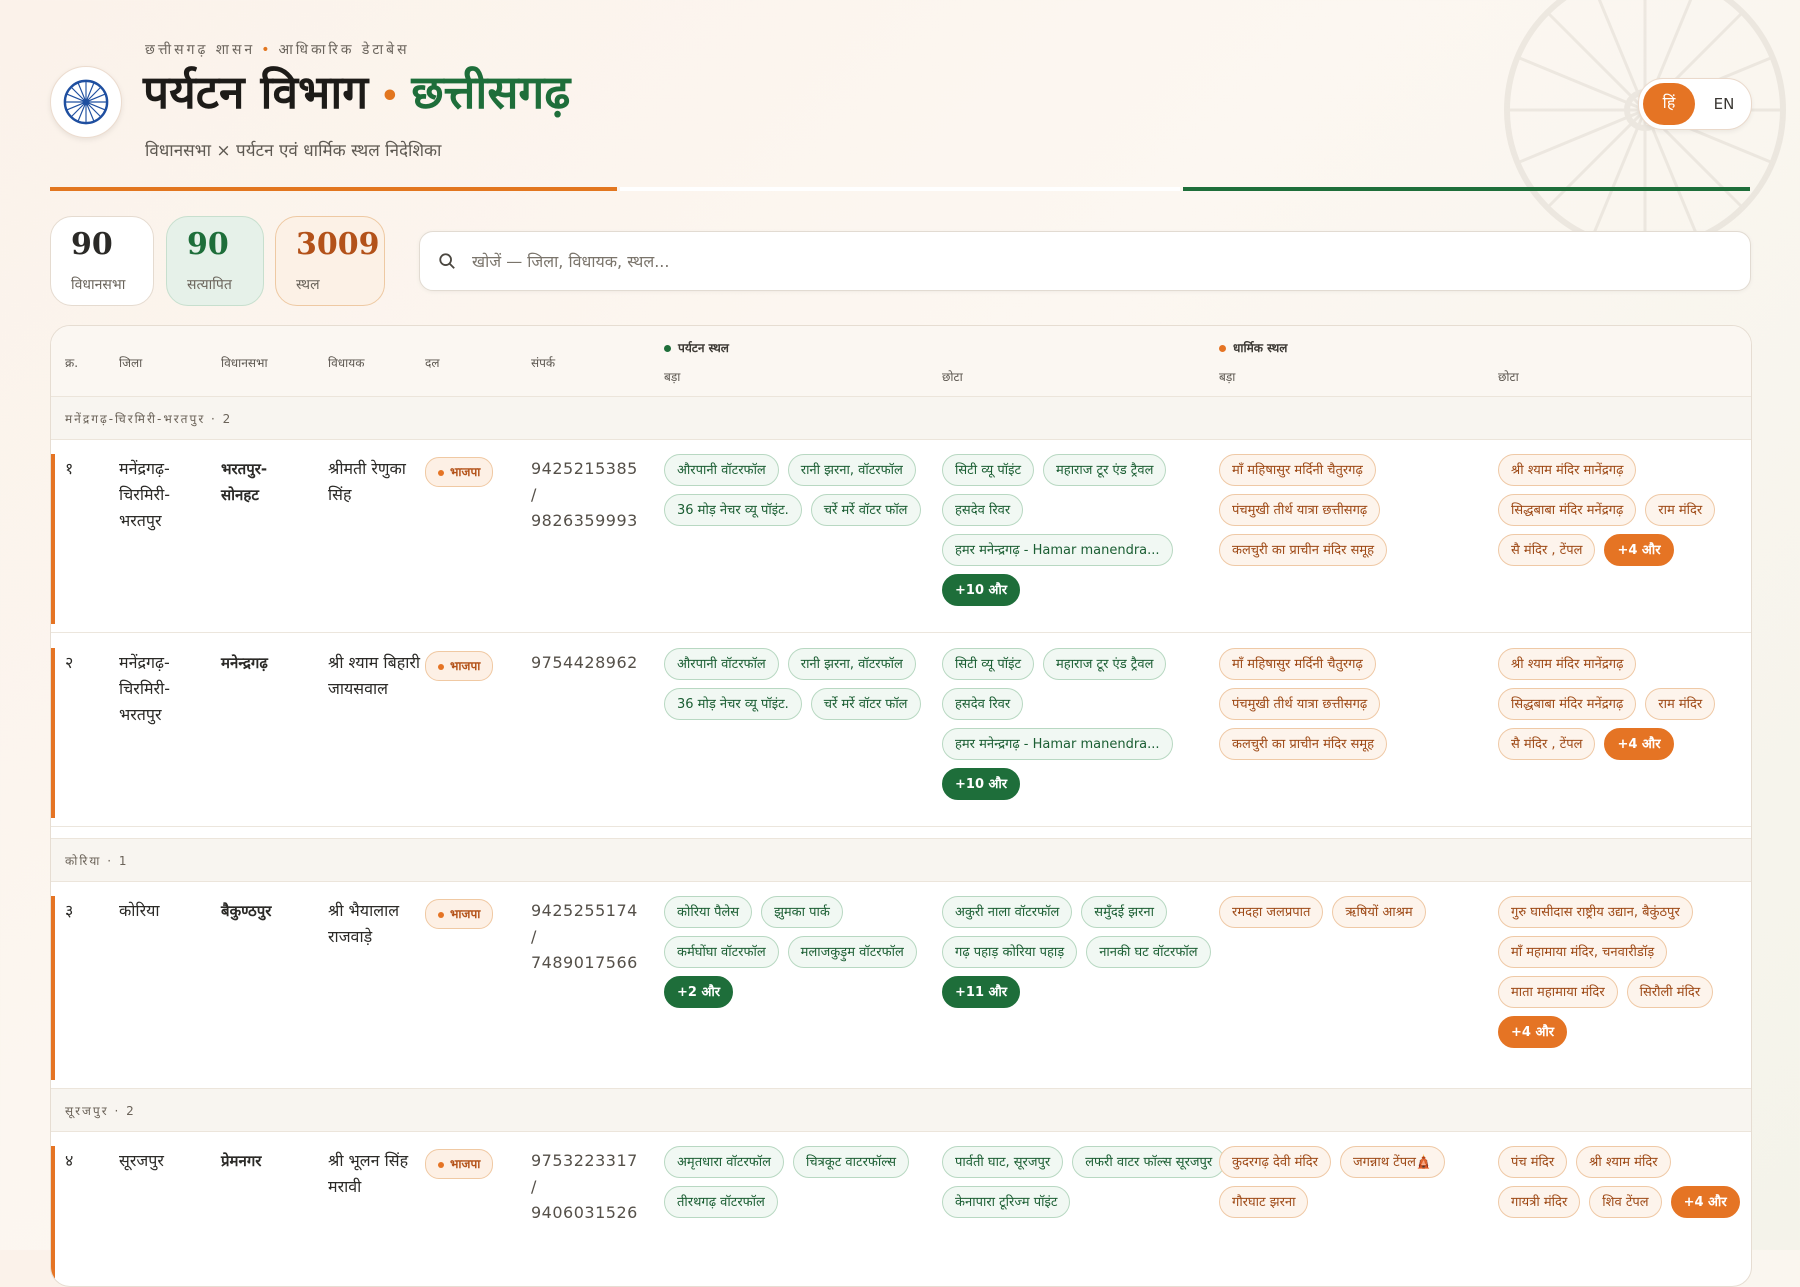  Describe the element at coordinates (368, 1173) in the screenshot. I see `row-mla: श्री भूलन सिंह मरावी` at that location.